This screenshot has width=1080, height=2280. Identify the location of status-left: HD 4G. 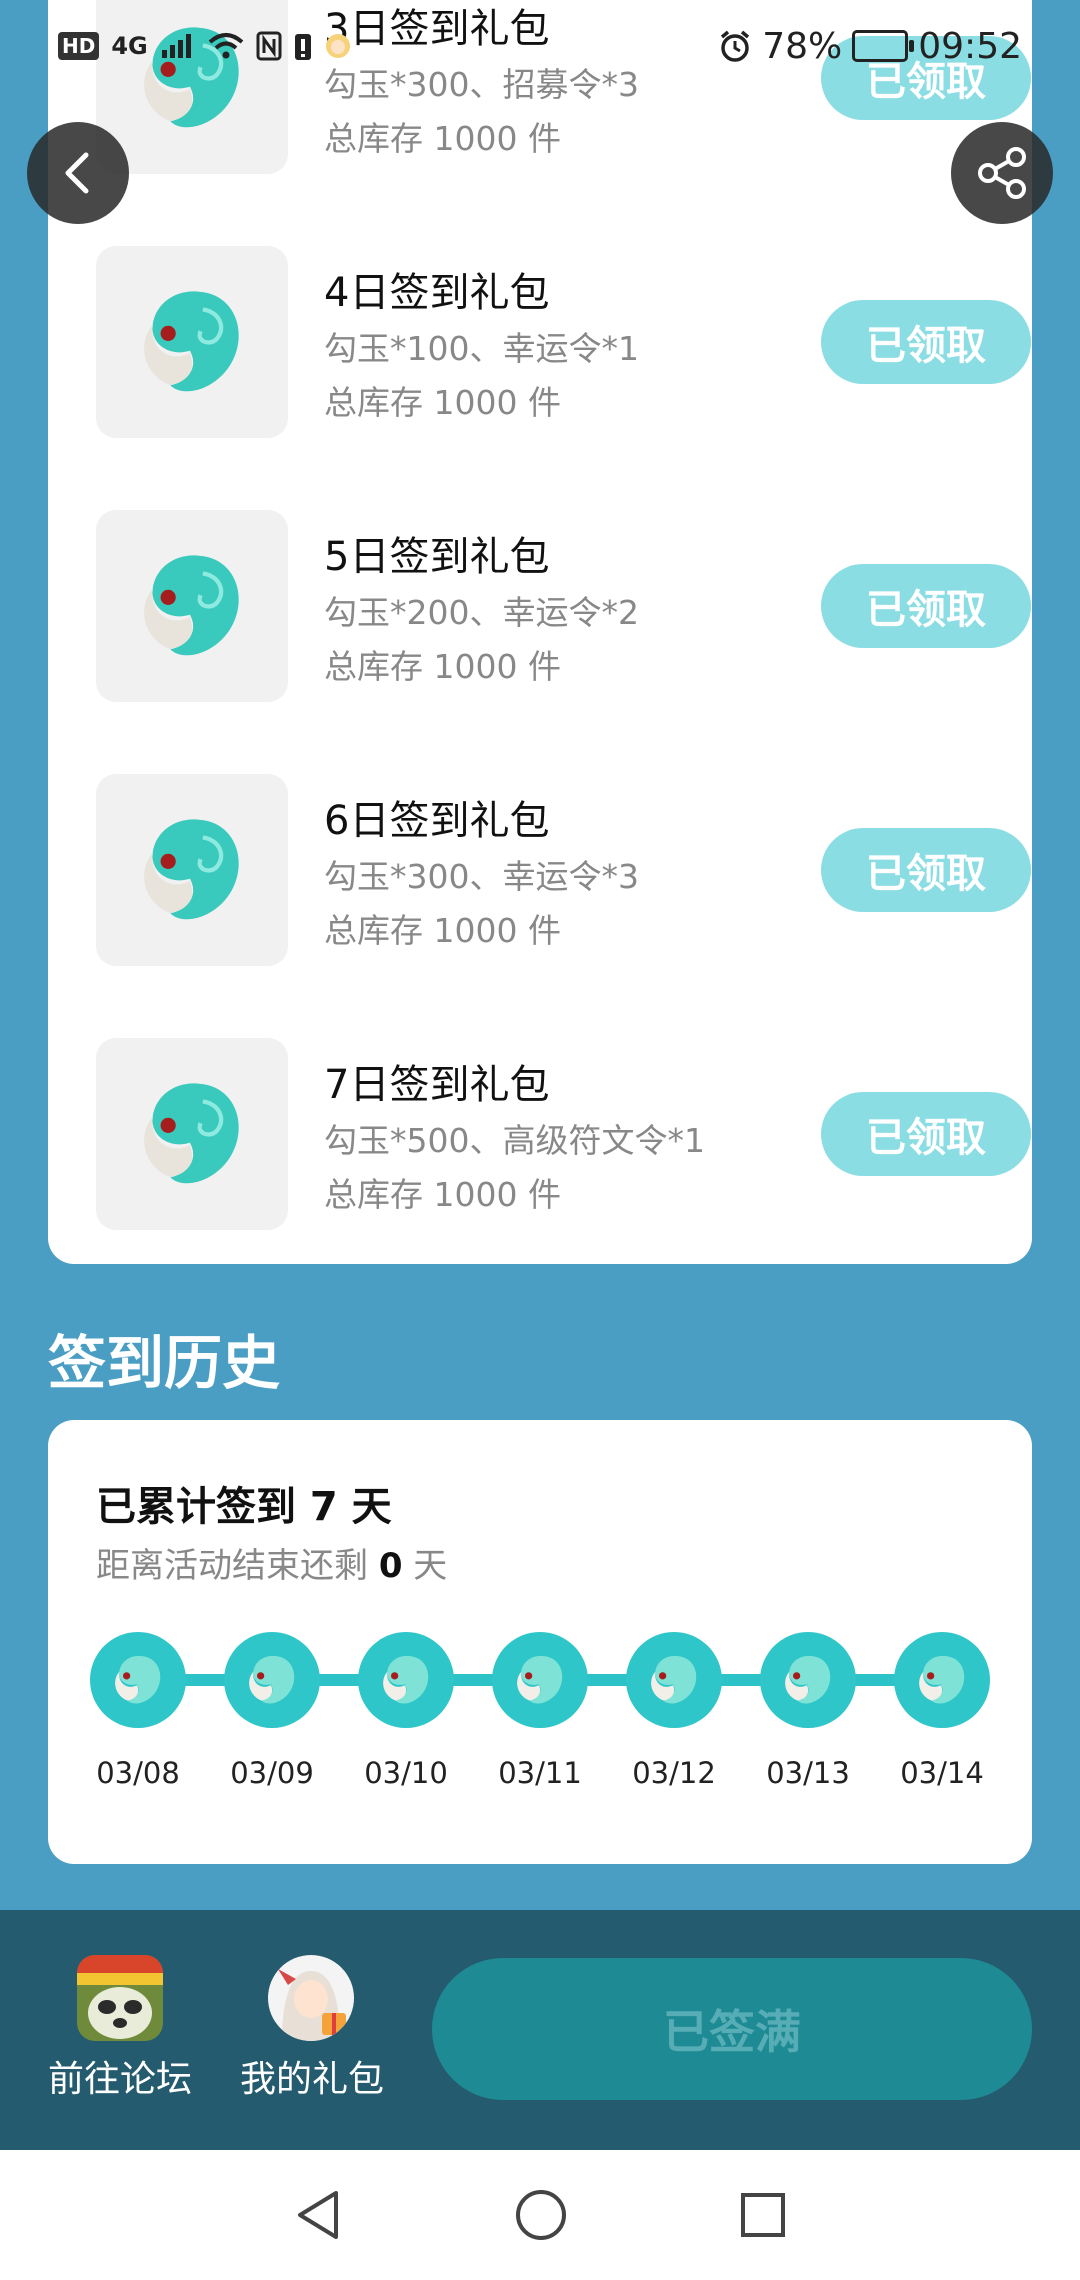
(205, 46).